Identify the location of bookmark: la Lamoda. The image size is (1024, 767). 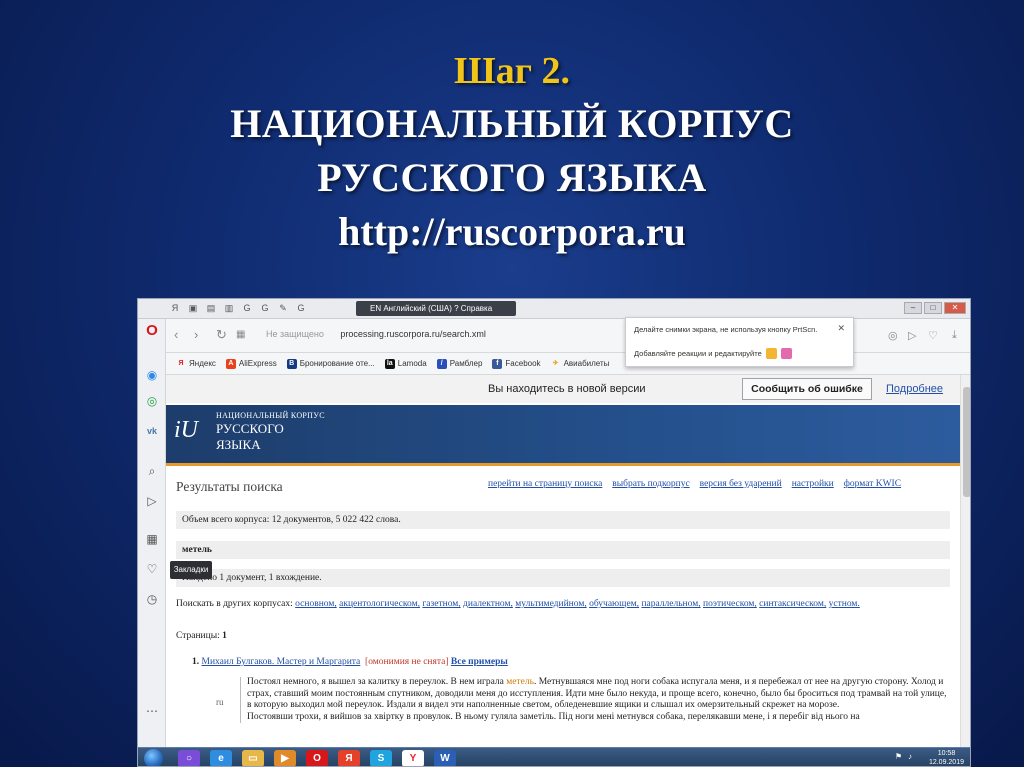
(405, 363).